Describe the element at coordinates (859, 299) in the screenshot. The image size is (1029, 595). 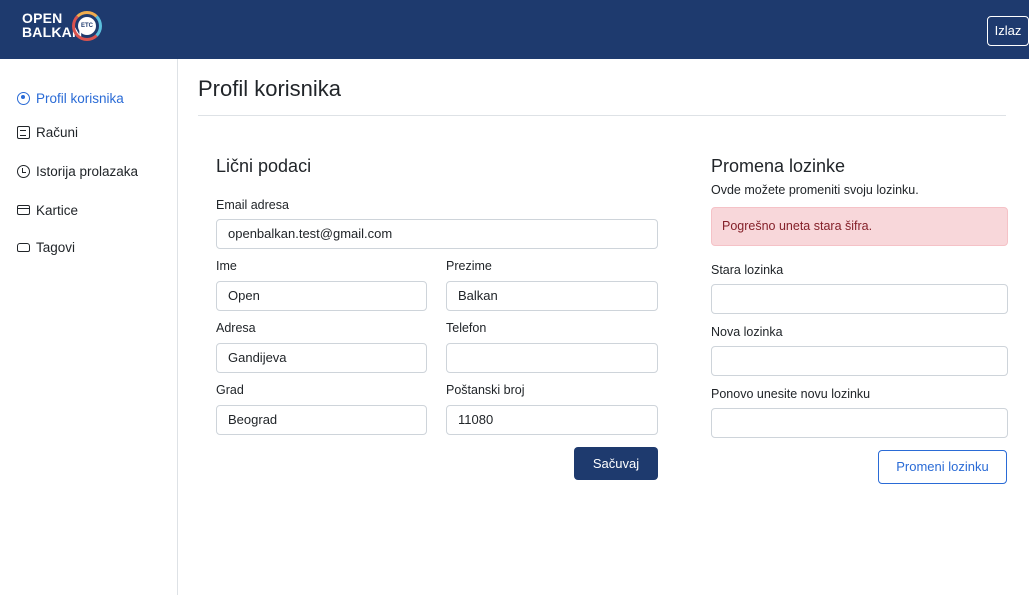
I see `old-password-field` at that location.